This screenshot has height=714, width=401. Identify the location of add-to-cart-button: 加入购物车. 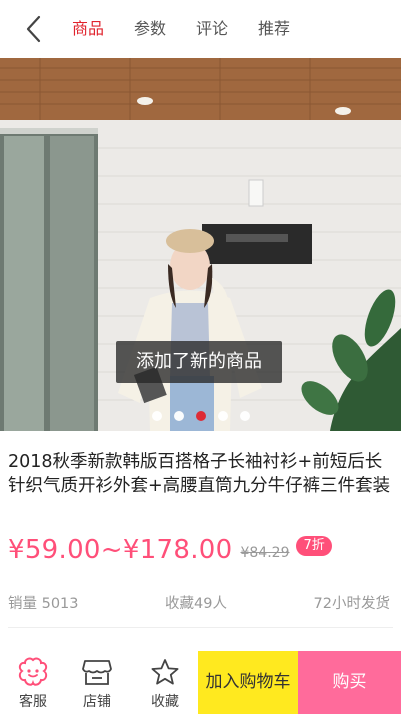
(248, 682).